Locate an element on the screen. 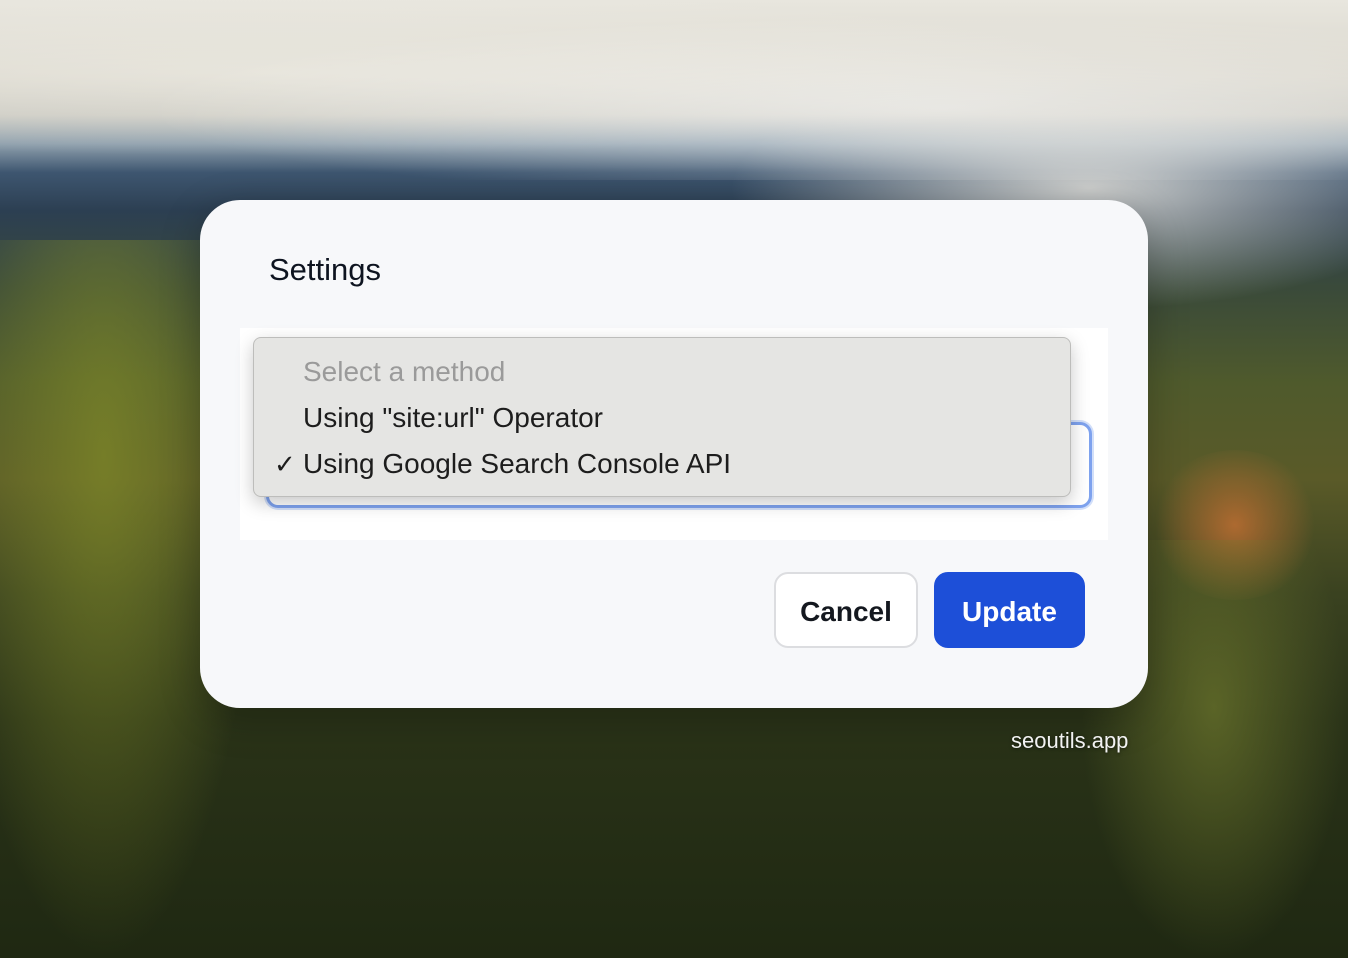 This screenshot has width=1348, height=960. option-label: Using Google Search Console API is located at coordinates (517, 463).